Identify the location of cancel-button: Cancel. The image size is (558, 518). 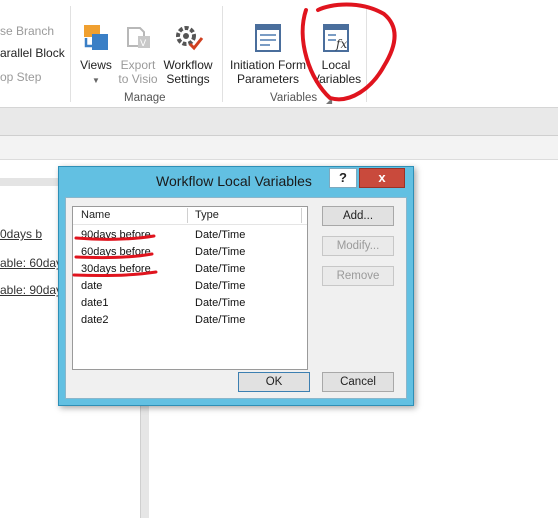
(358, 382).